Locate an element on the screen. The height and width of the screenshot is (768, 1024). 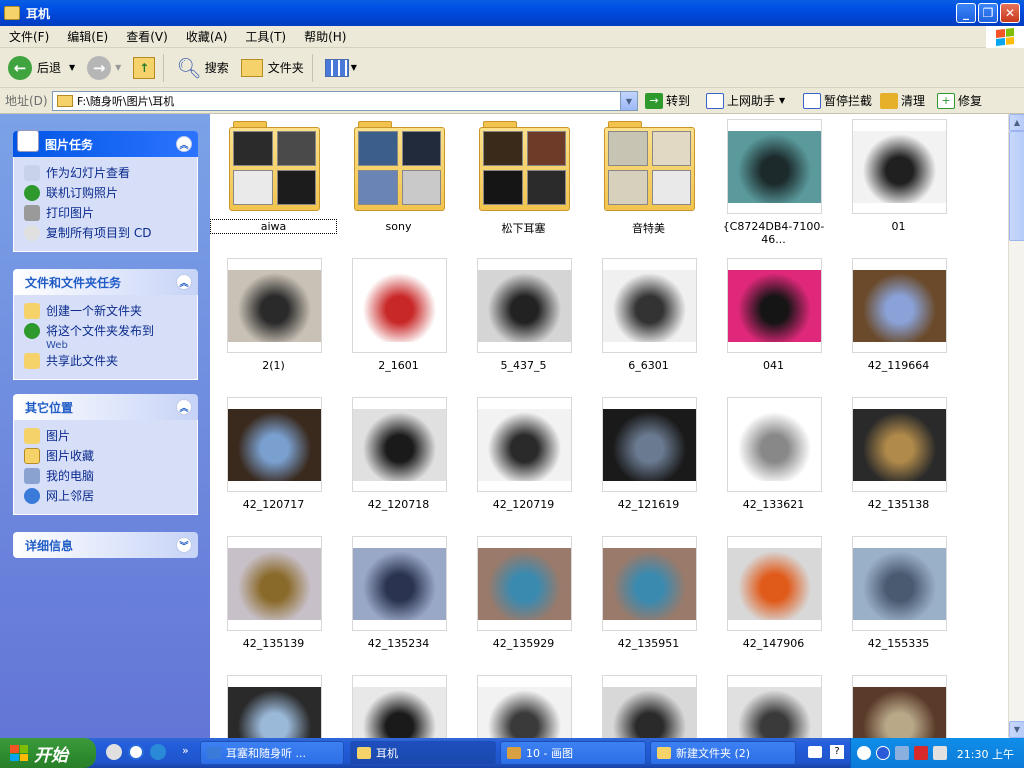
publish-web-link: 将这个文件夹发布到 Web is located at coordinates (110, 336).